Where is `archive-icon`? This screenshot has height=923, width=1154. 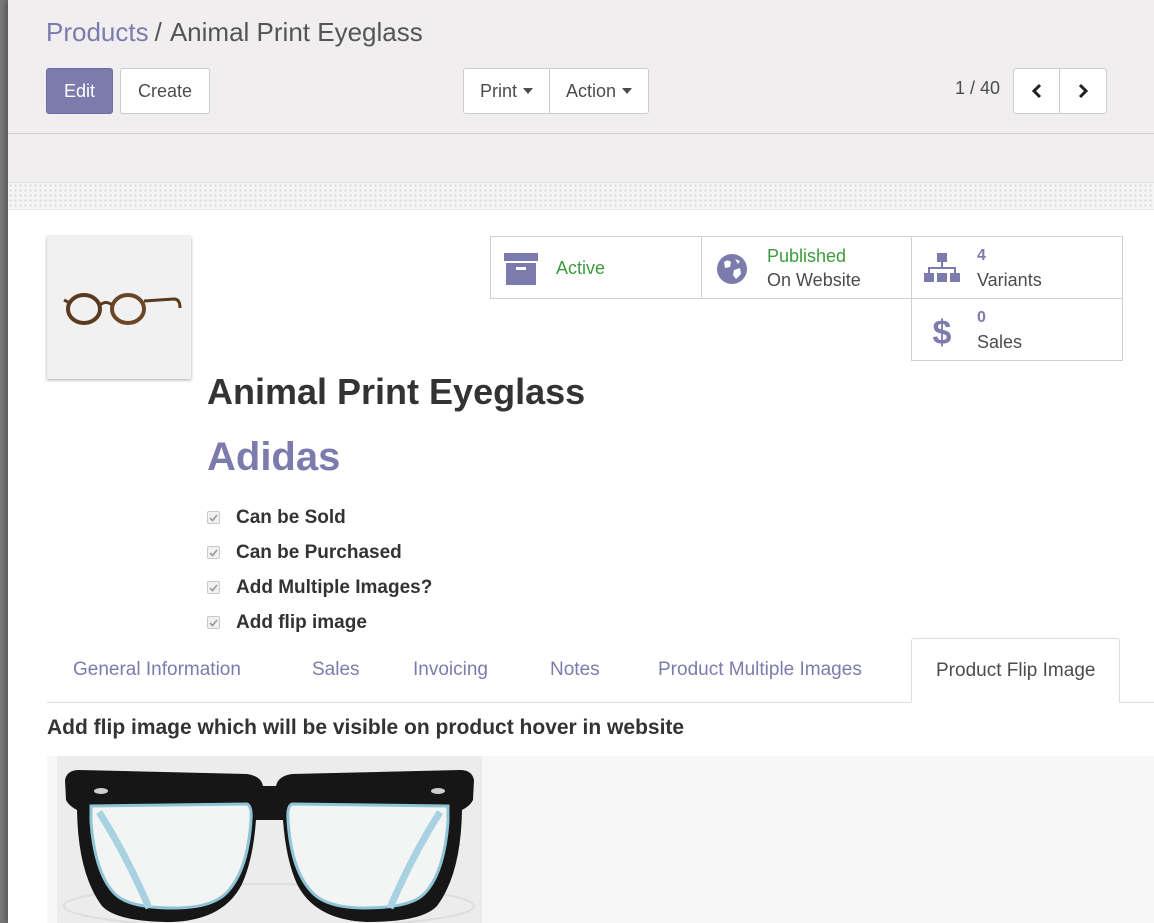
archive-icon is located at coordinates (521, 269).